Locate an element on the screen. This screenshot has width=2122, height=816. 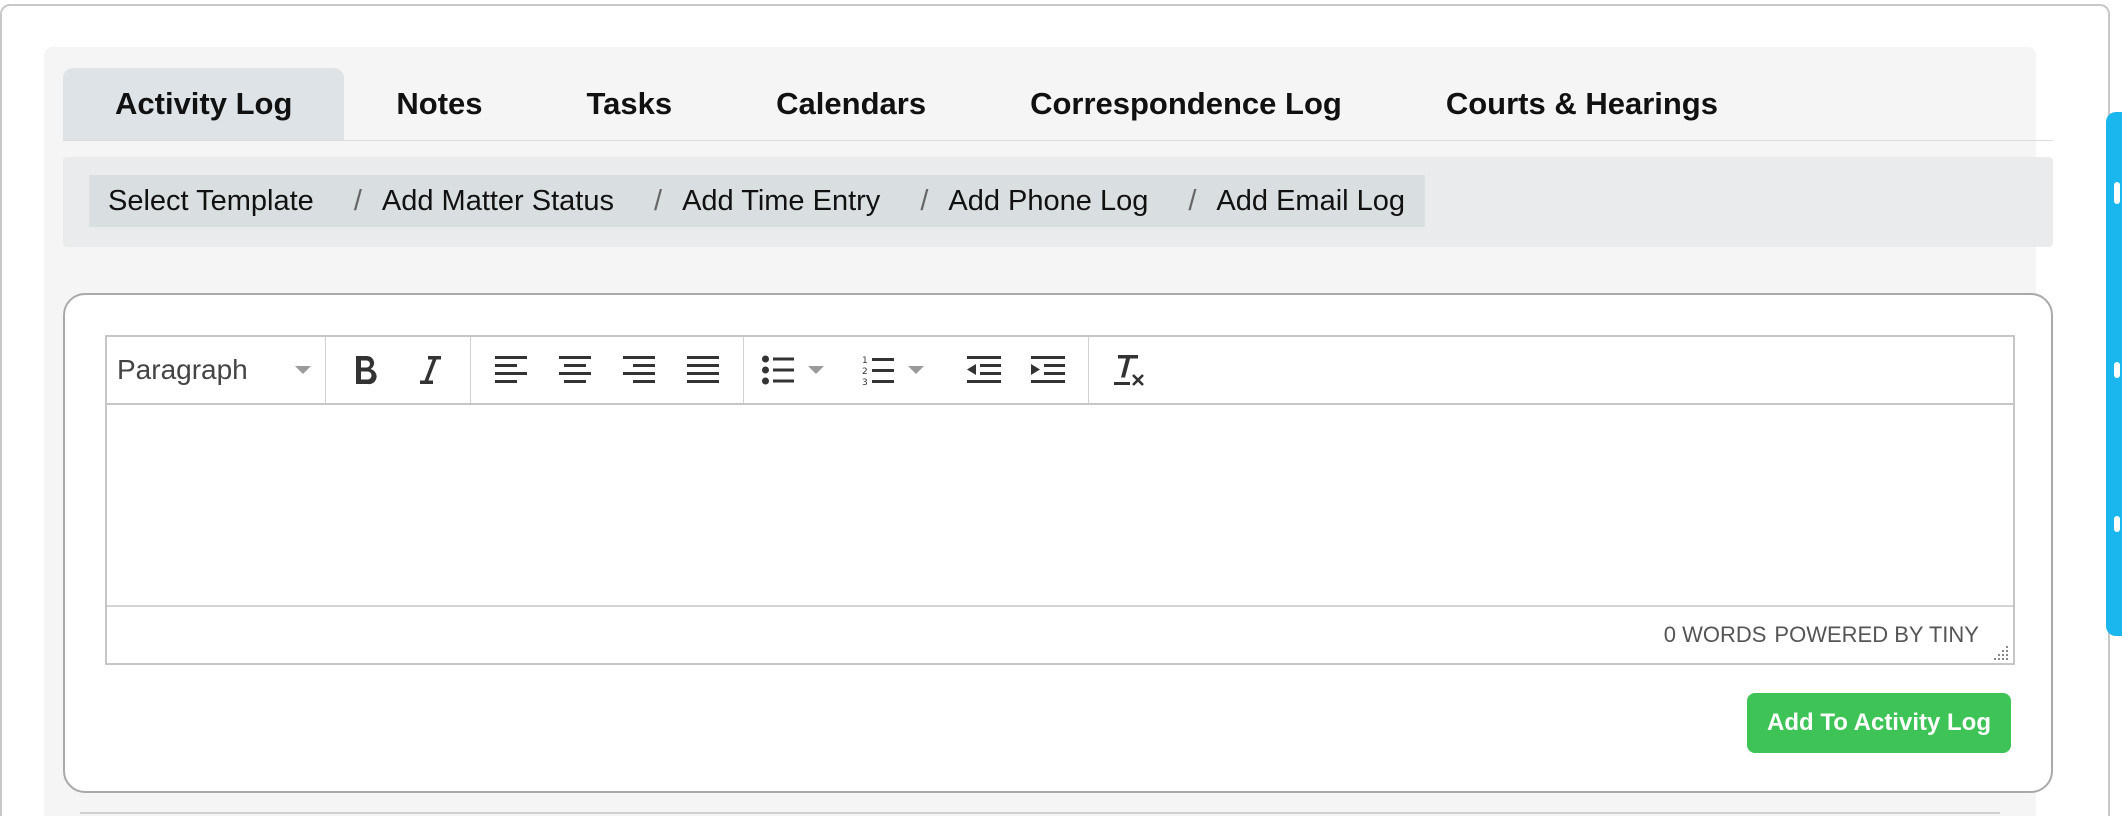
align-justify-button is located at coordinates (703, 370).